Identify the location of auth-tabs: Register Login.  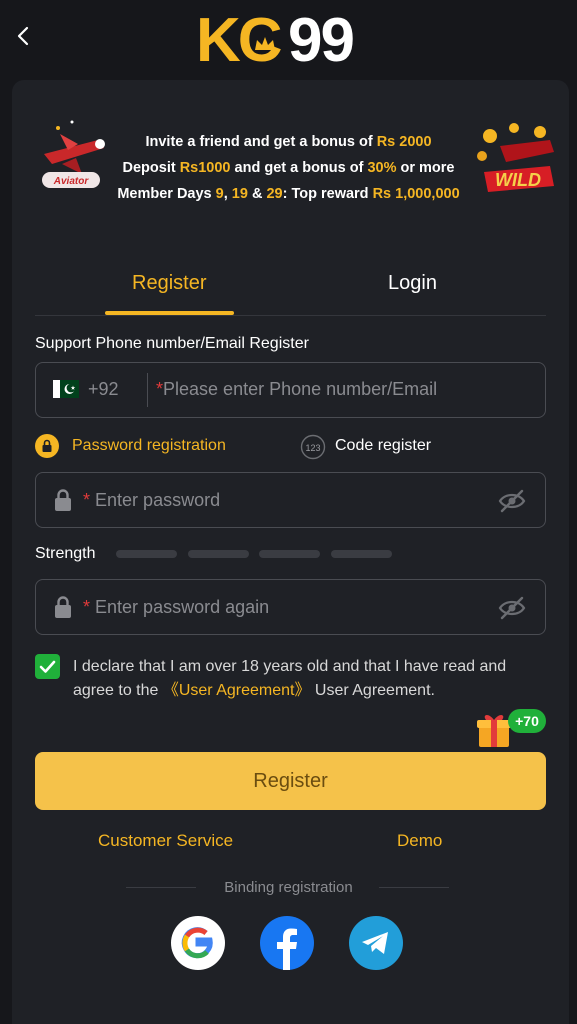
(290, 289).